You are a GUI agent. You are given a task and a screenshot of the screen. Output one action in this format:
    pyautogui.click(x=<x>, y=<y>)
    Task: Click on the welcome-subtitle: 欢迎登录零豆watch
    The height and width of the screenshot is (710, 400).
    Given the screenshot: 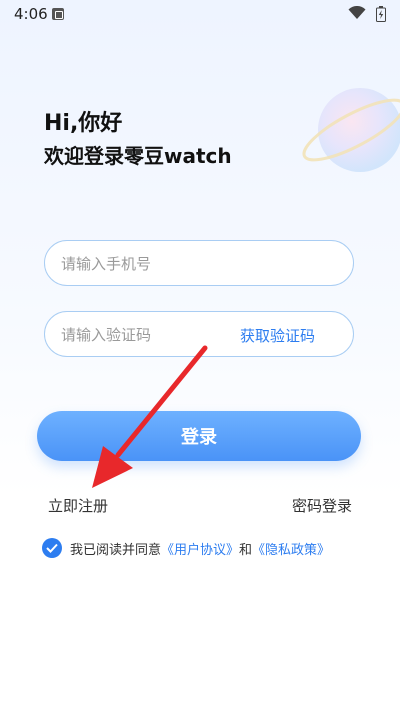 What is the action you would take?
    pyautogui.click(x=138, y=156)
    